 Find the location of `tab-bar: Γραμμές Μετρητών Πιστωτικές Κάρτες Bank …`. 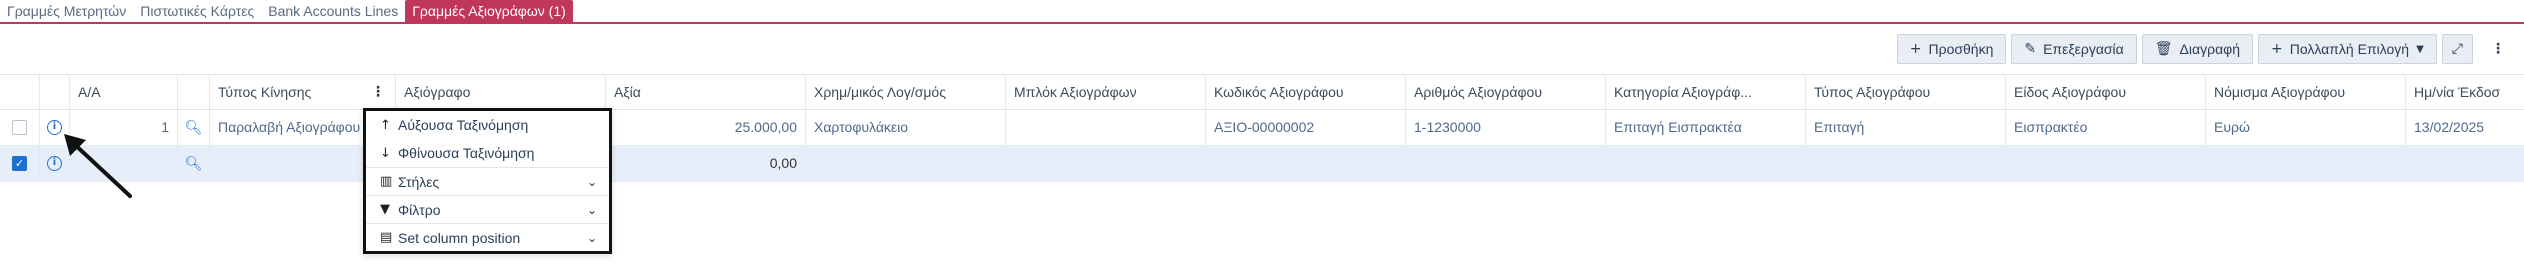

tab-bar: Γραμμές Μετρητών Πιστωτικές Κάρτες Bank … is located at coordinates (1262, 12).